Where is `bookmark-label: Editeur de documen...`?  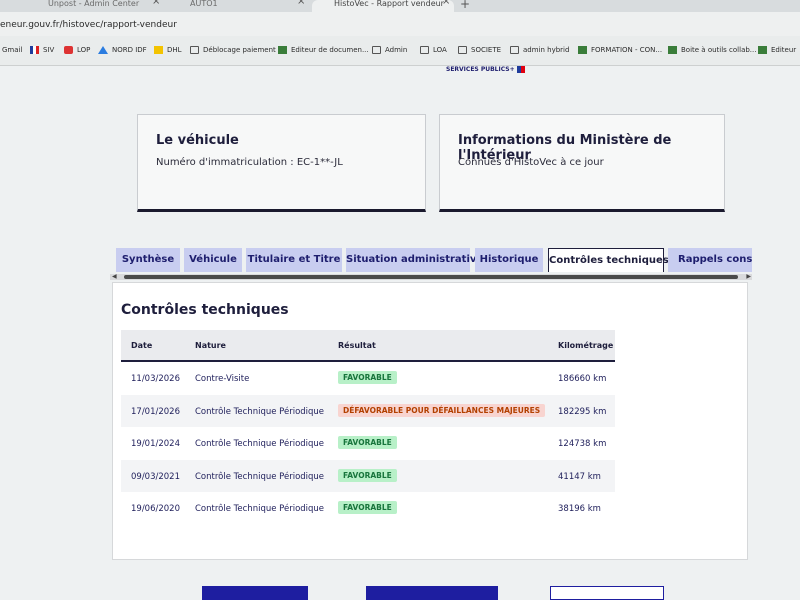 bookmark-label: Editeur de documen... is located at coordinates (330, 50).